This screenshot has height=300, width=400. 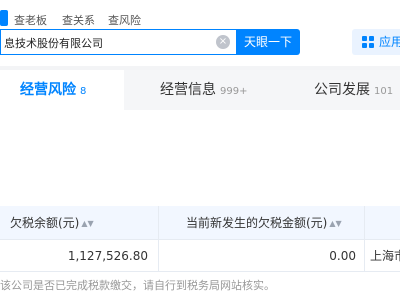 What do you see at coordinates (342, 90) in the screenshot?
I see `tab-label: 公司发展` at bounding box center [342, 90].